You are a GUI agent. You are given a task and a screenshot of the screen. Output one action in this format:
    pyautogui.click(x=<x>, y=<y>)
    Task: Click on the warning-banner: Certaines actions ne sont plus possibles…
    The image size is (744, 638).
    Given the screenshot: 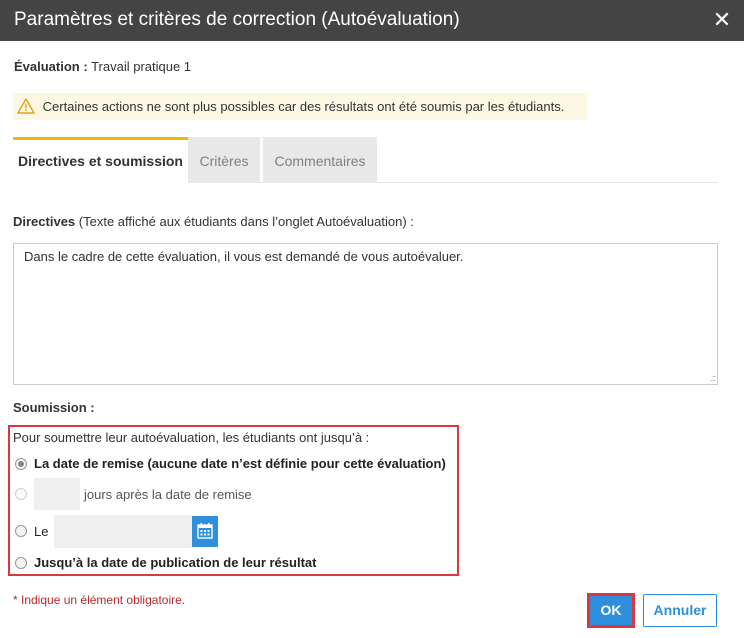 What is the action you would take?
    pyautogui.click(x=300, y=106)
    